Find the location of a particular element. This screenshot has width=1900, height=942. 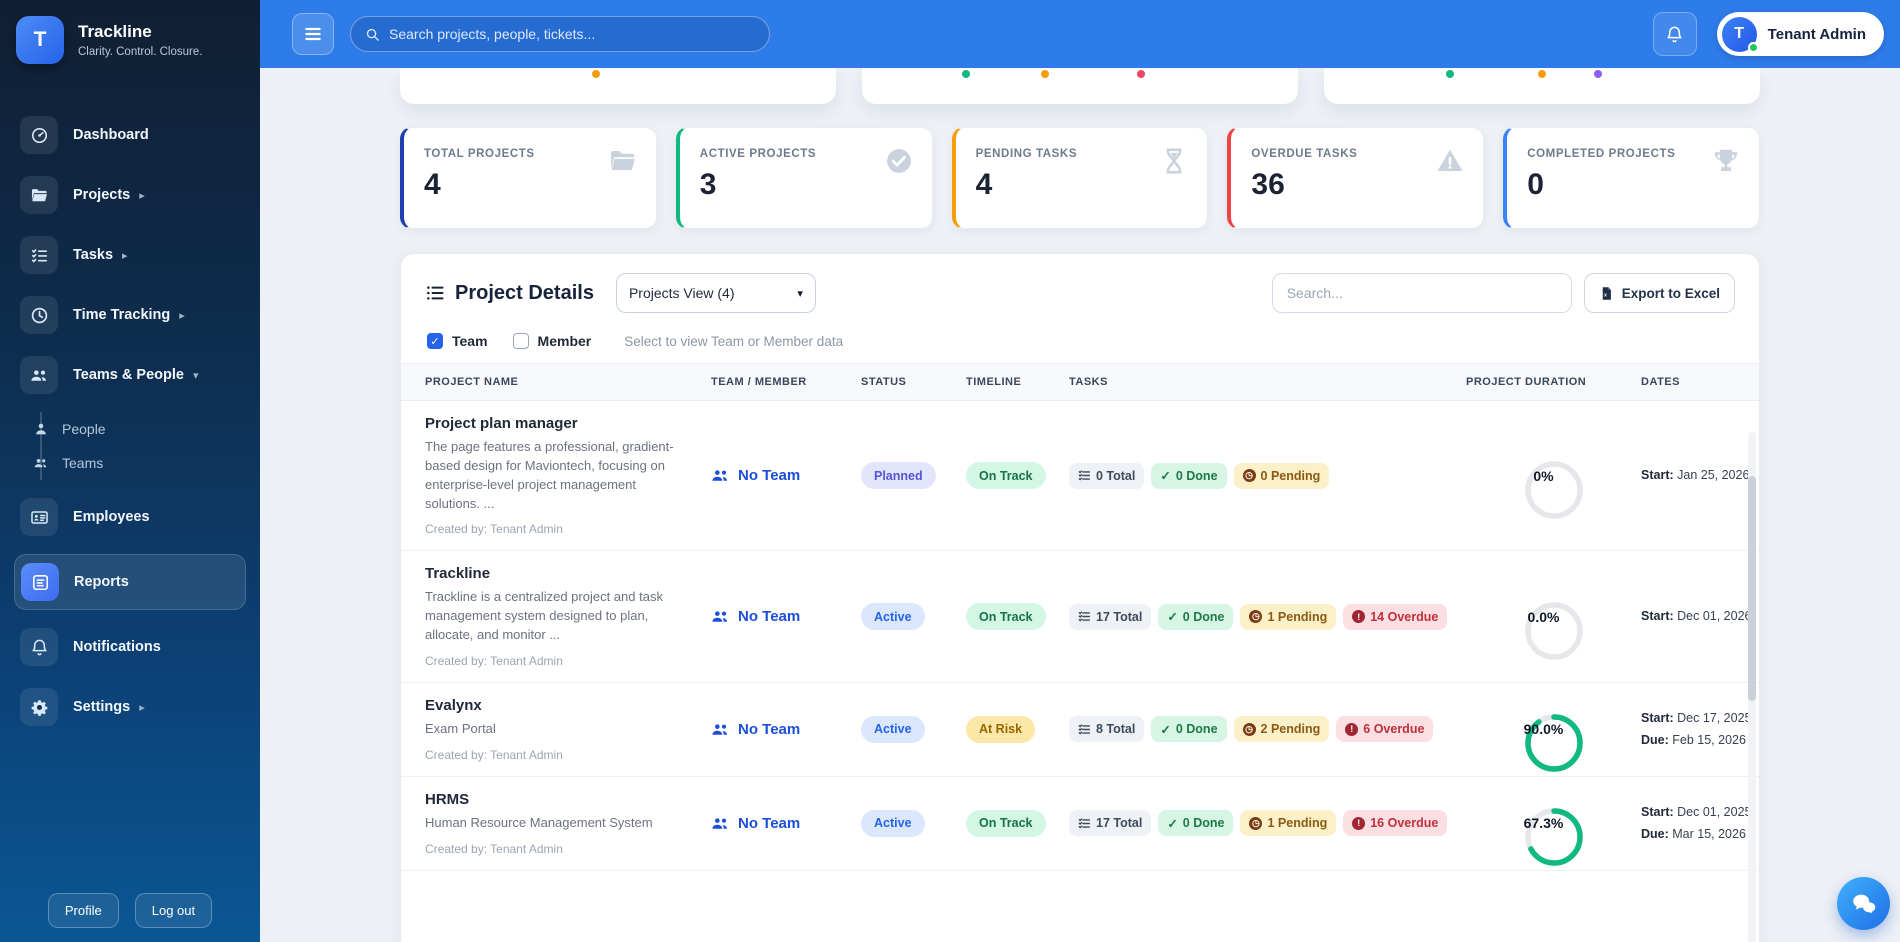

user-menu: T Tenant Admin is located at coordinates (1800, 34).